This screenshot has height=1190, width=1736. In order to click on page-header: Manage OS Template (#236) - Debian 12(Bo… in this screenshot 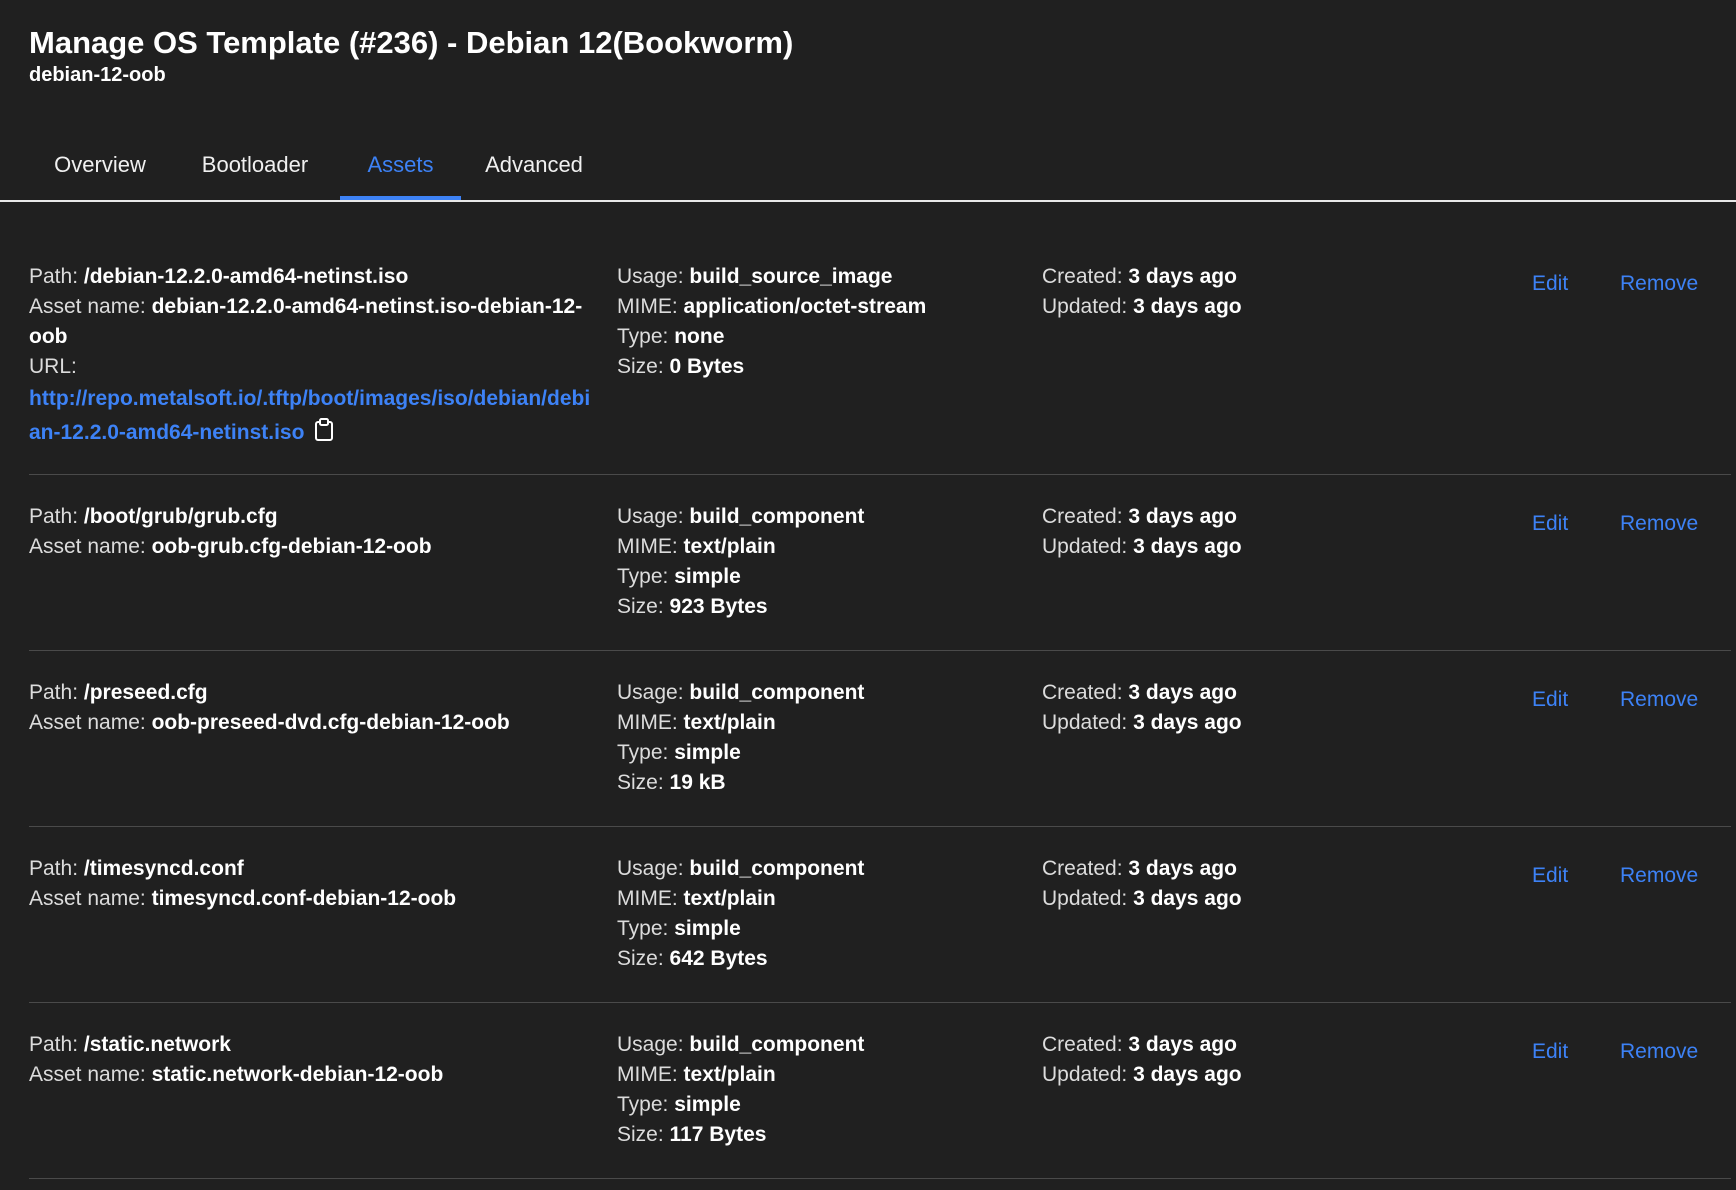, I will do `click(411, 55)`.